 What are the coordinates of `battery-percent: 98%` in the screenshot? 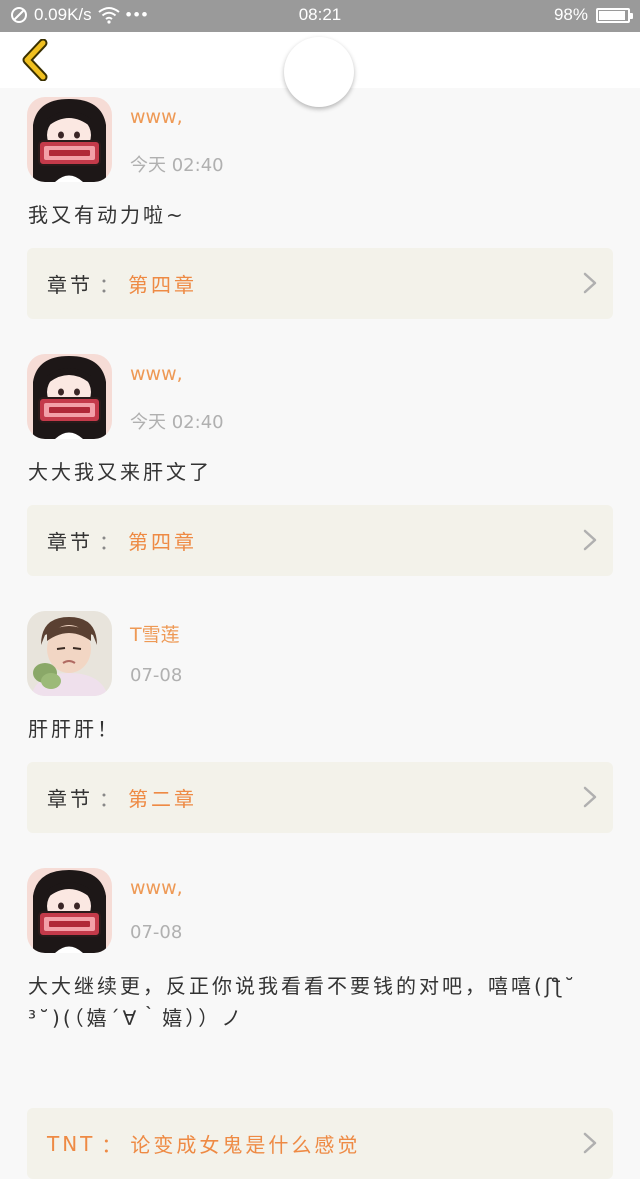 It's located at (570, 14).